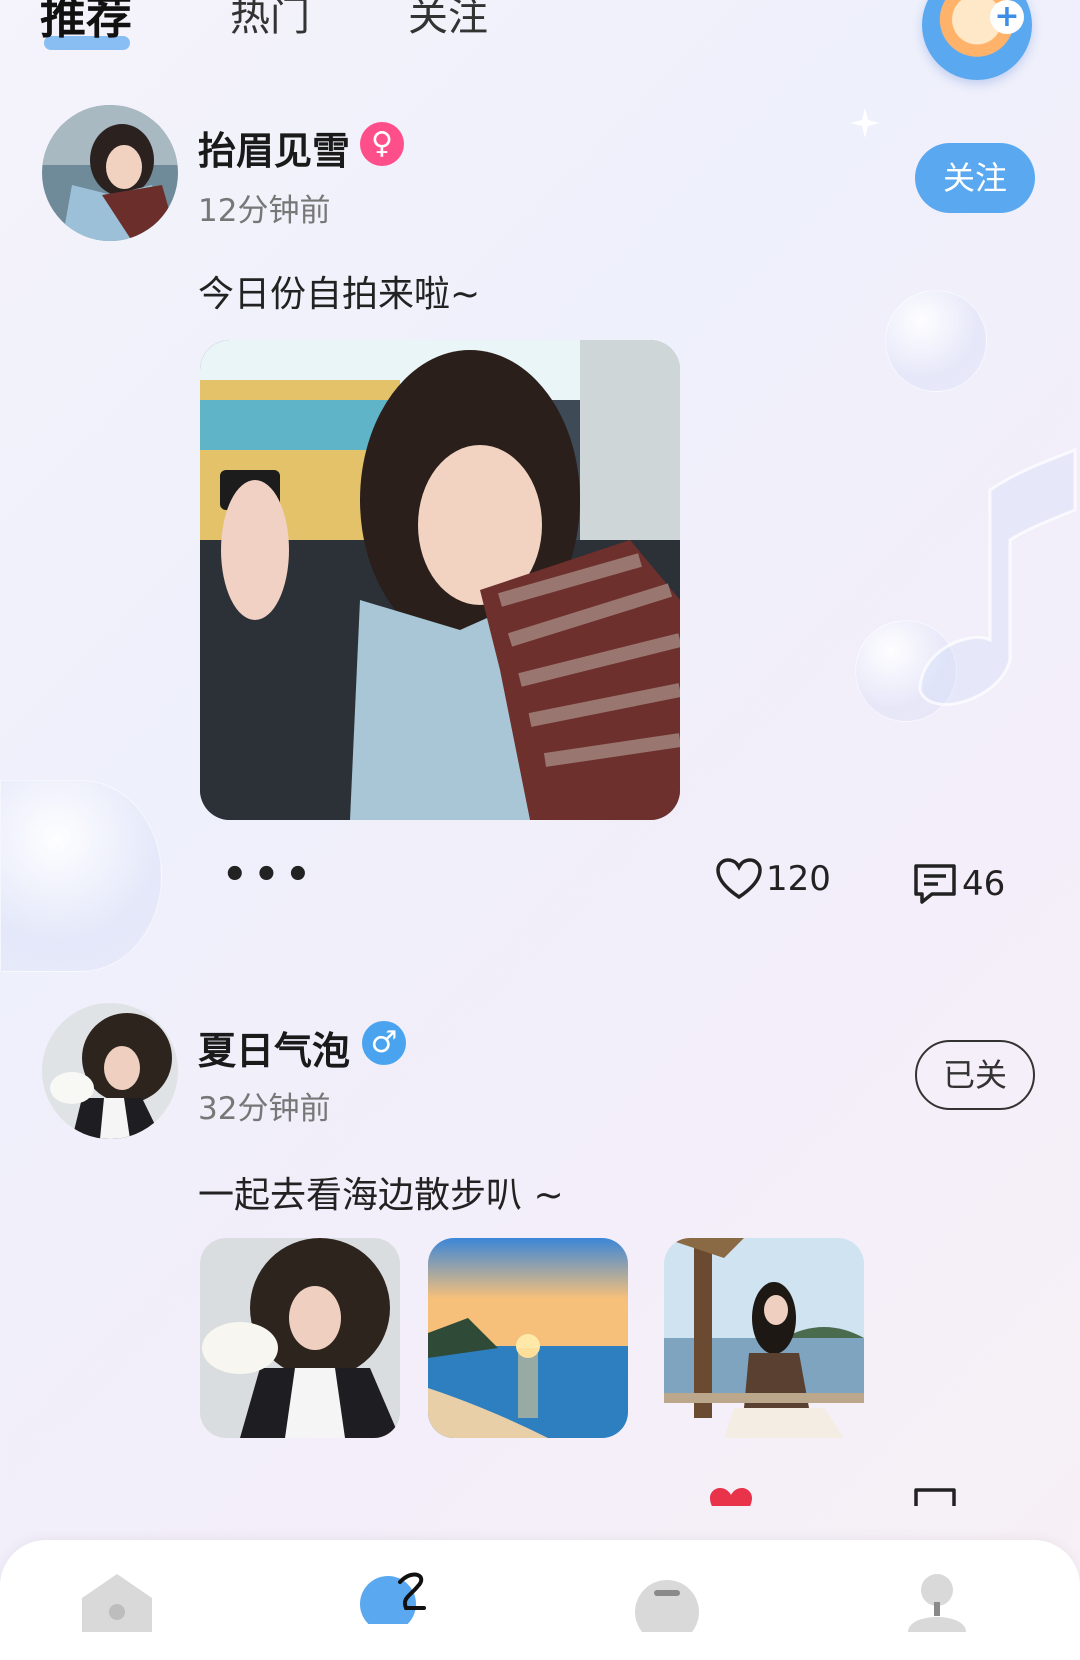 This screenshot has height=1660, width=1080. Describe the element at coordinates (264, 1109) in the screenshot. I see `post-time: 32分钟前` at that location.